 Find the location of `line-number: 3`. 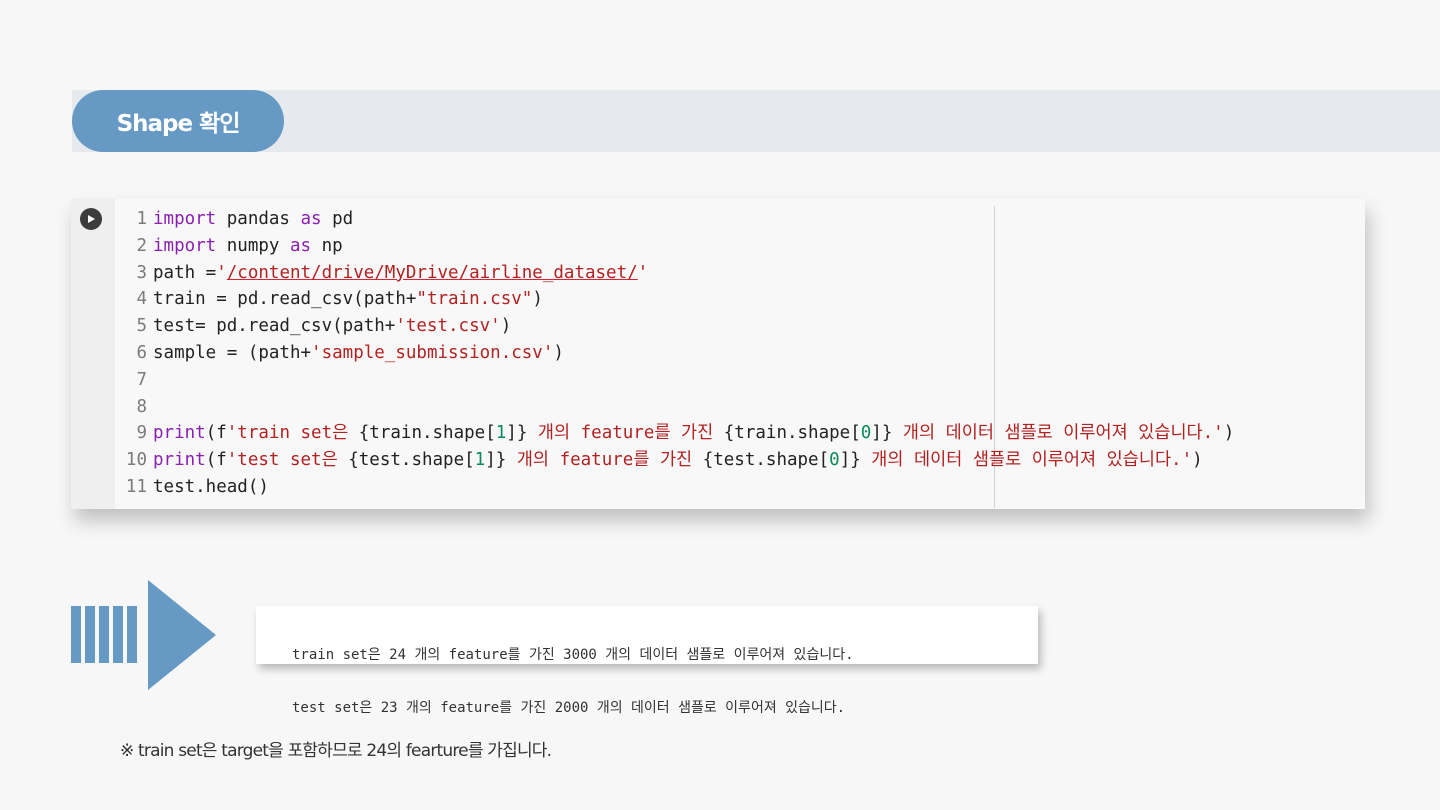

line-number: 3 is located at coordinates (141, 272).